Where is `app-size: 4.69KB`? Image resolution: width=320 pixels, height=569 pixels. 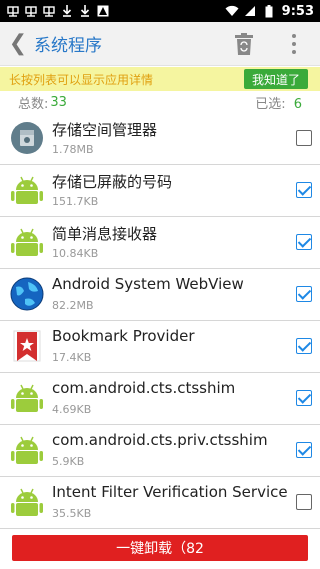
app-size: 4.69KB is located at coordinates (72, 409).